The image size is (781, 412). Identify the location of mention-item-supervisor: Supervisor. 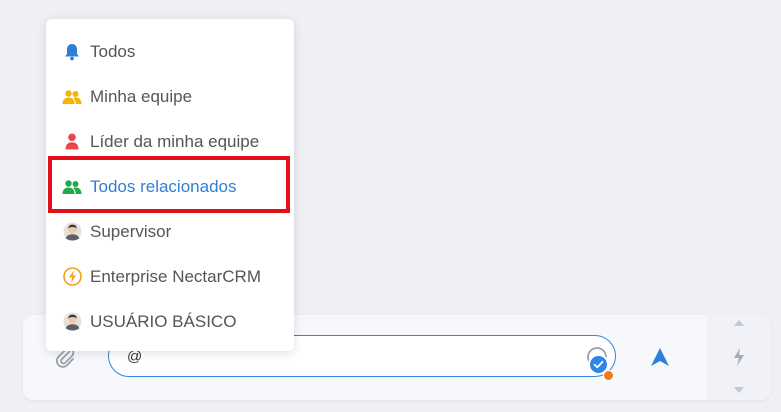
(170, 231).